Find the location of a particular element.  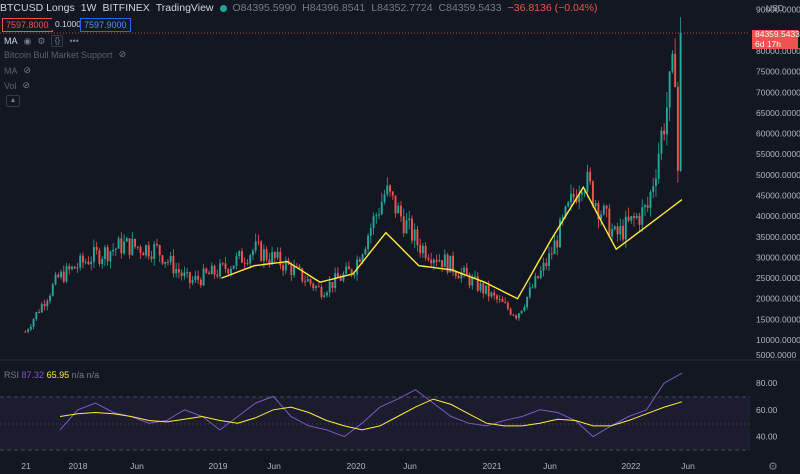

source-code-icon: {} is located at coordinates (57, 41).